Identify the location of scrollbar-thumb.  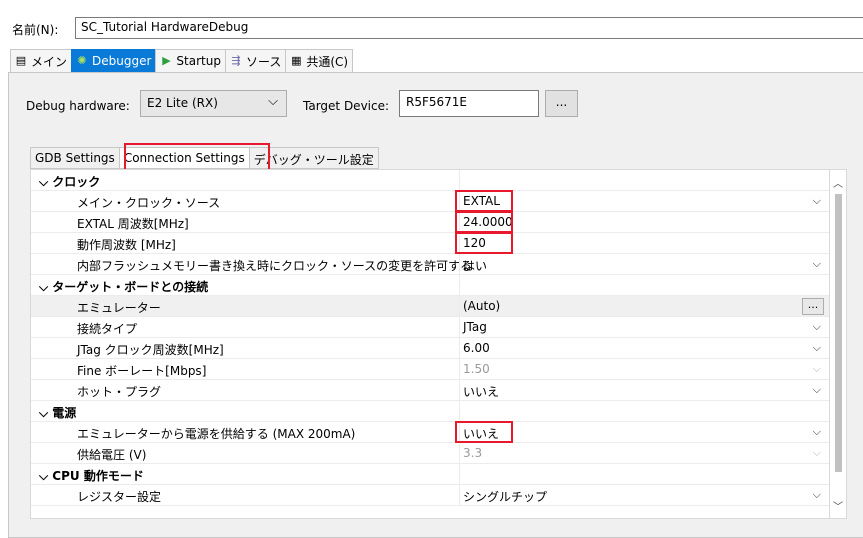
(838, 333).